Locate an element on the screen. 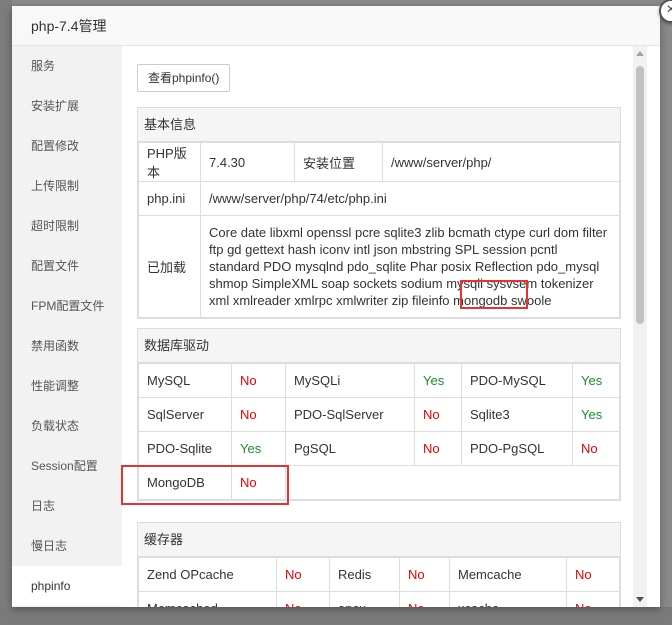  loaded-label: 已加载 is located at coordinates (169, 266).